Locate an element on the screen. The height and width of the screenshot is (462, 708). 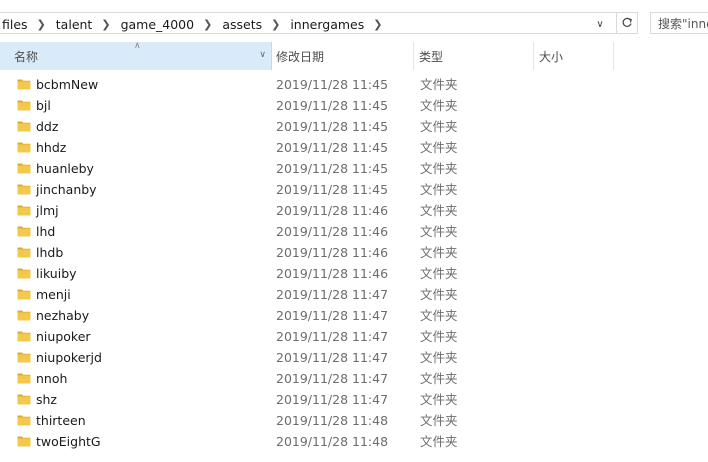
breadcrumb-innergames: innergames is located at coordinates (327, 24).